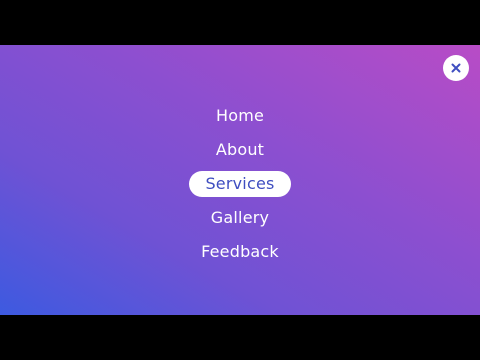 The width and height of the screenshot is (480, 360). I want to click on menu-item-label: Home, so click(240, 116).